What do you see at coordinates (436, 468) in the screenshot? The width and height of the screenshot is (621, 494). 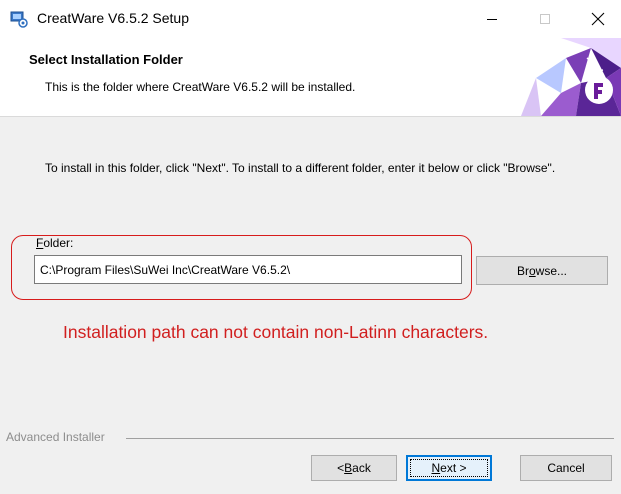 I see `next-label-mnemonic: N` at bounding box center [436, 468].